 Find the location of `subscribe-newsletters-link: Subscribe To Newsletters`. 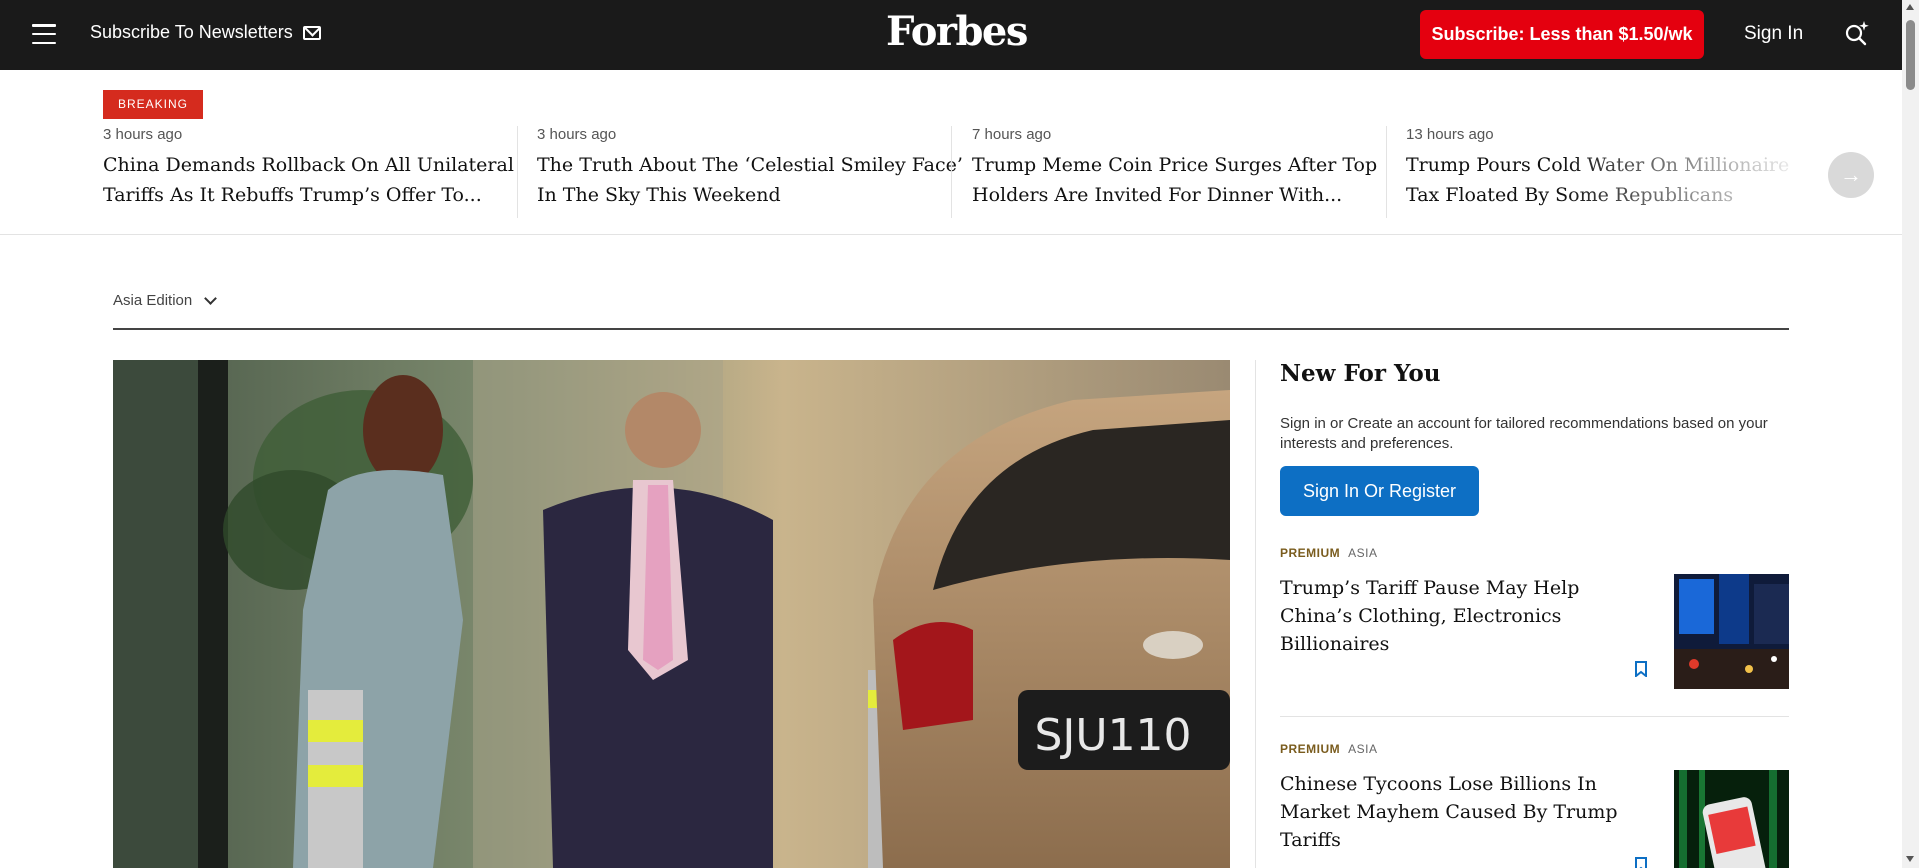

subscribe-newsletters-link: Subscribe To Newsletters is located at coordinates (205, 32).